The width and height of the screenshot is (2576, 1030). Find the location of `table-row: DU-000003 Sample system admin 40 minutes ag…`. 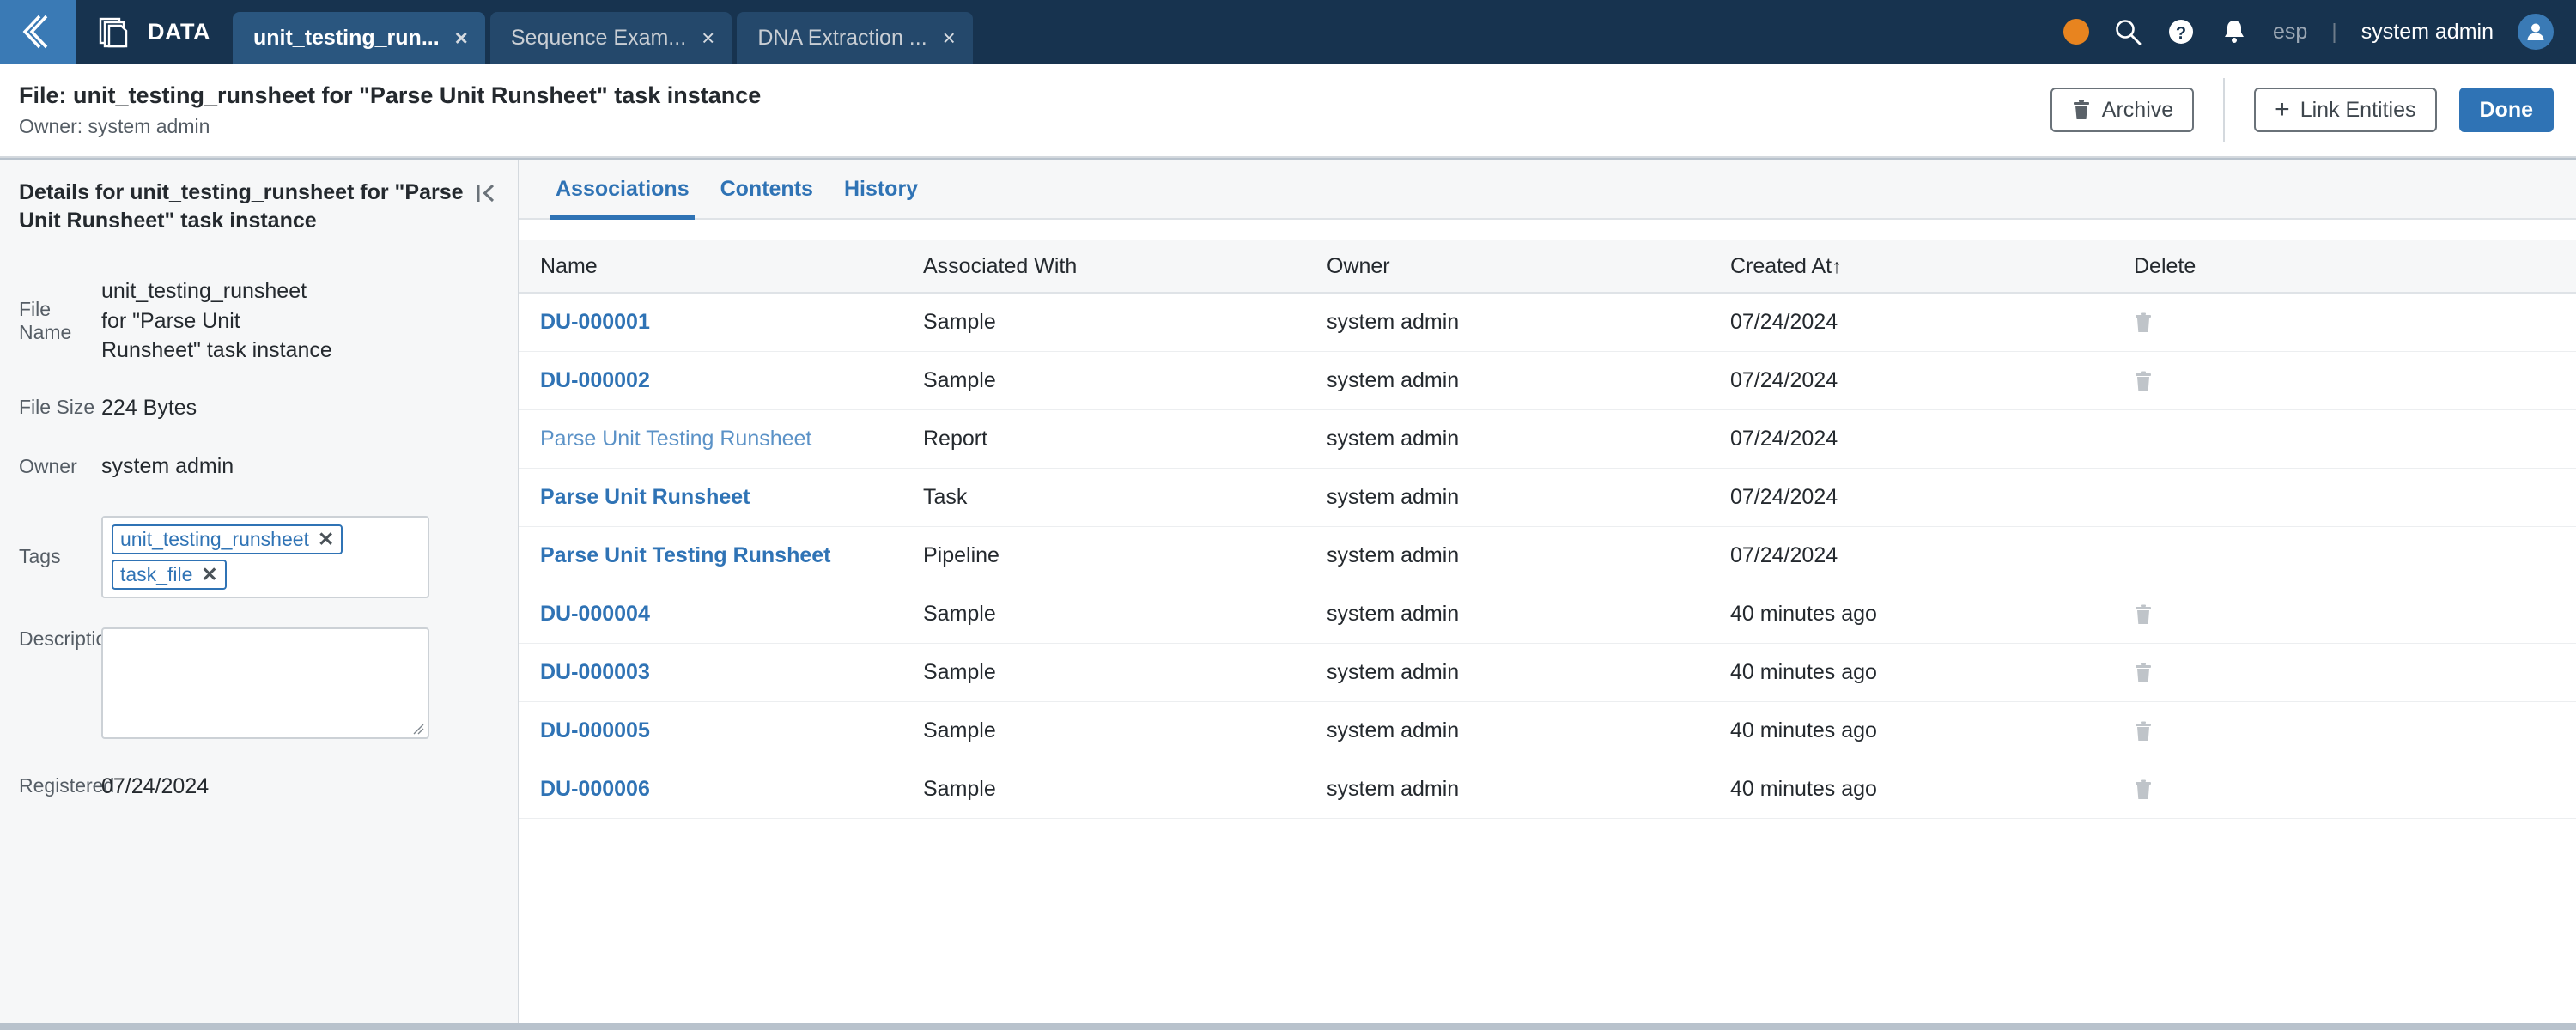

table-row: DU-000003 Sample system admin 40 minutes ag… is located at coordinates (1547, 673).